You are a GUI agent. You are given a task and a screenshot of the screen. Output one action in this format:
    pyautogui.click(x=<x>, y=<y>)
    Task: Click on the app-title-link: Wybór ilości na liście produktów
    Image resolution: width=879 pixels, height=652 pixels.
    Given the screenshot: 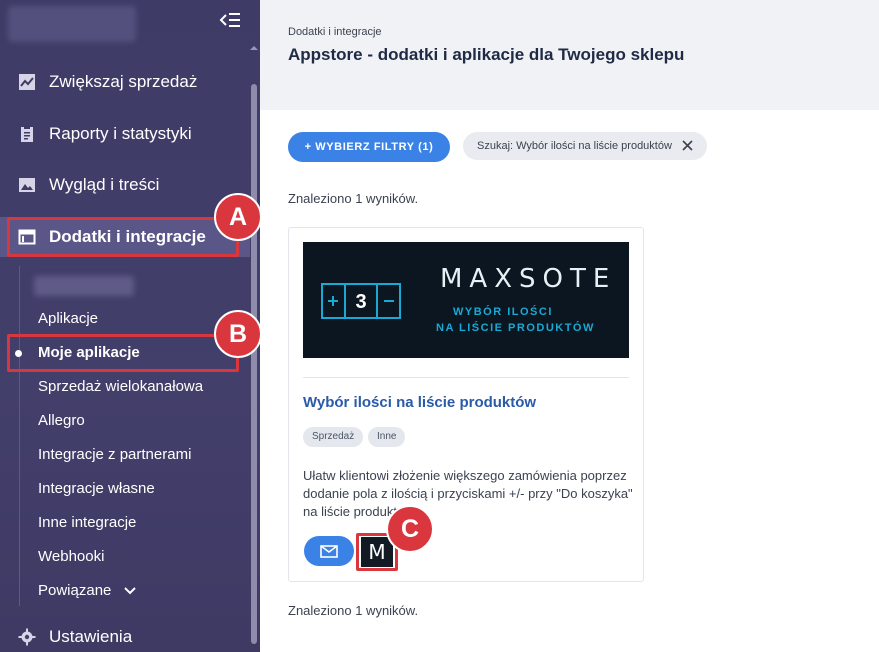 What is the action you would take?
    pyautogui.click(x=419, y=402)
    